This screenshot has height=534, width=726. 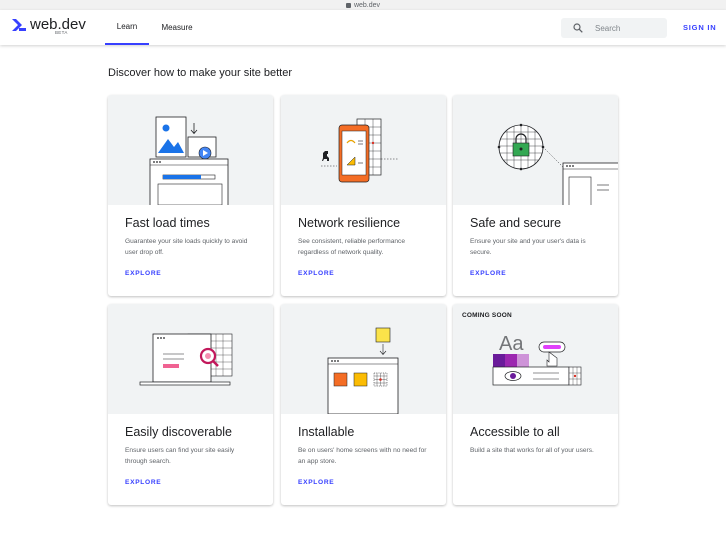 What do you see at coordinates (127, 27) in the screenshot?
I see `tab-learn: Learn` at bounding box center [127, 27].